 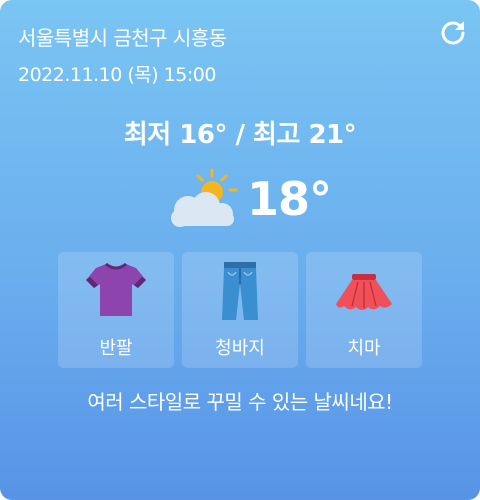 I want to click on outfit-label: 치마, so click(x=364, y=348).